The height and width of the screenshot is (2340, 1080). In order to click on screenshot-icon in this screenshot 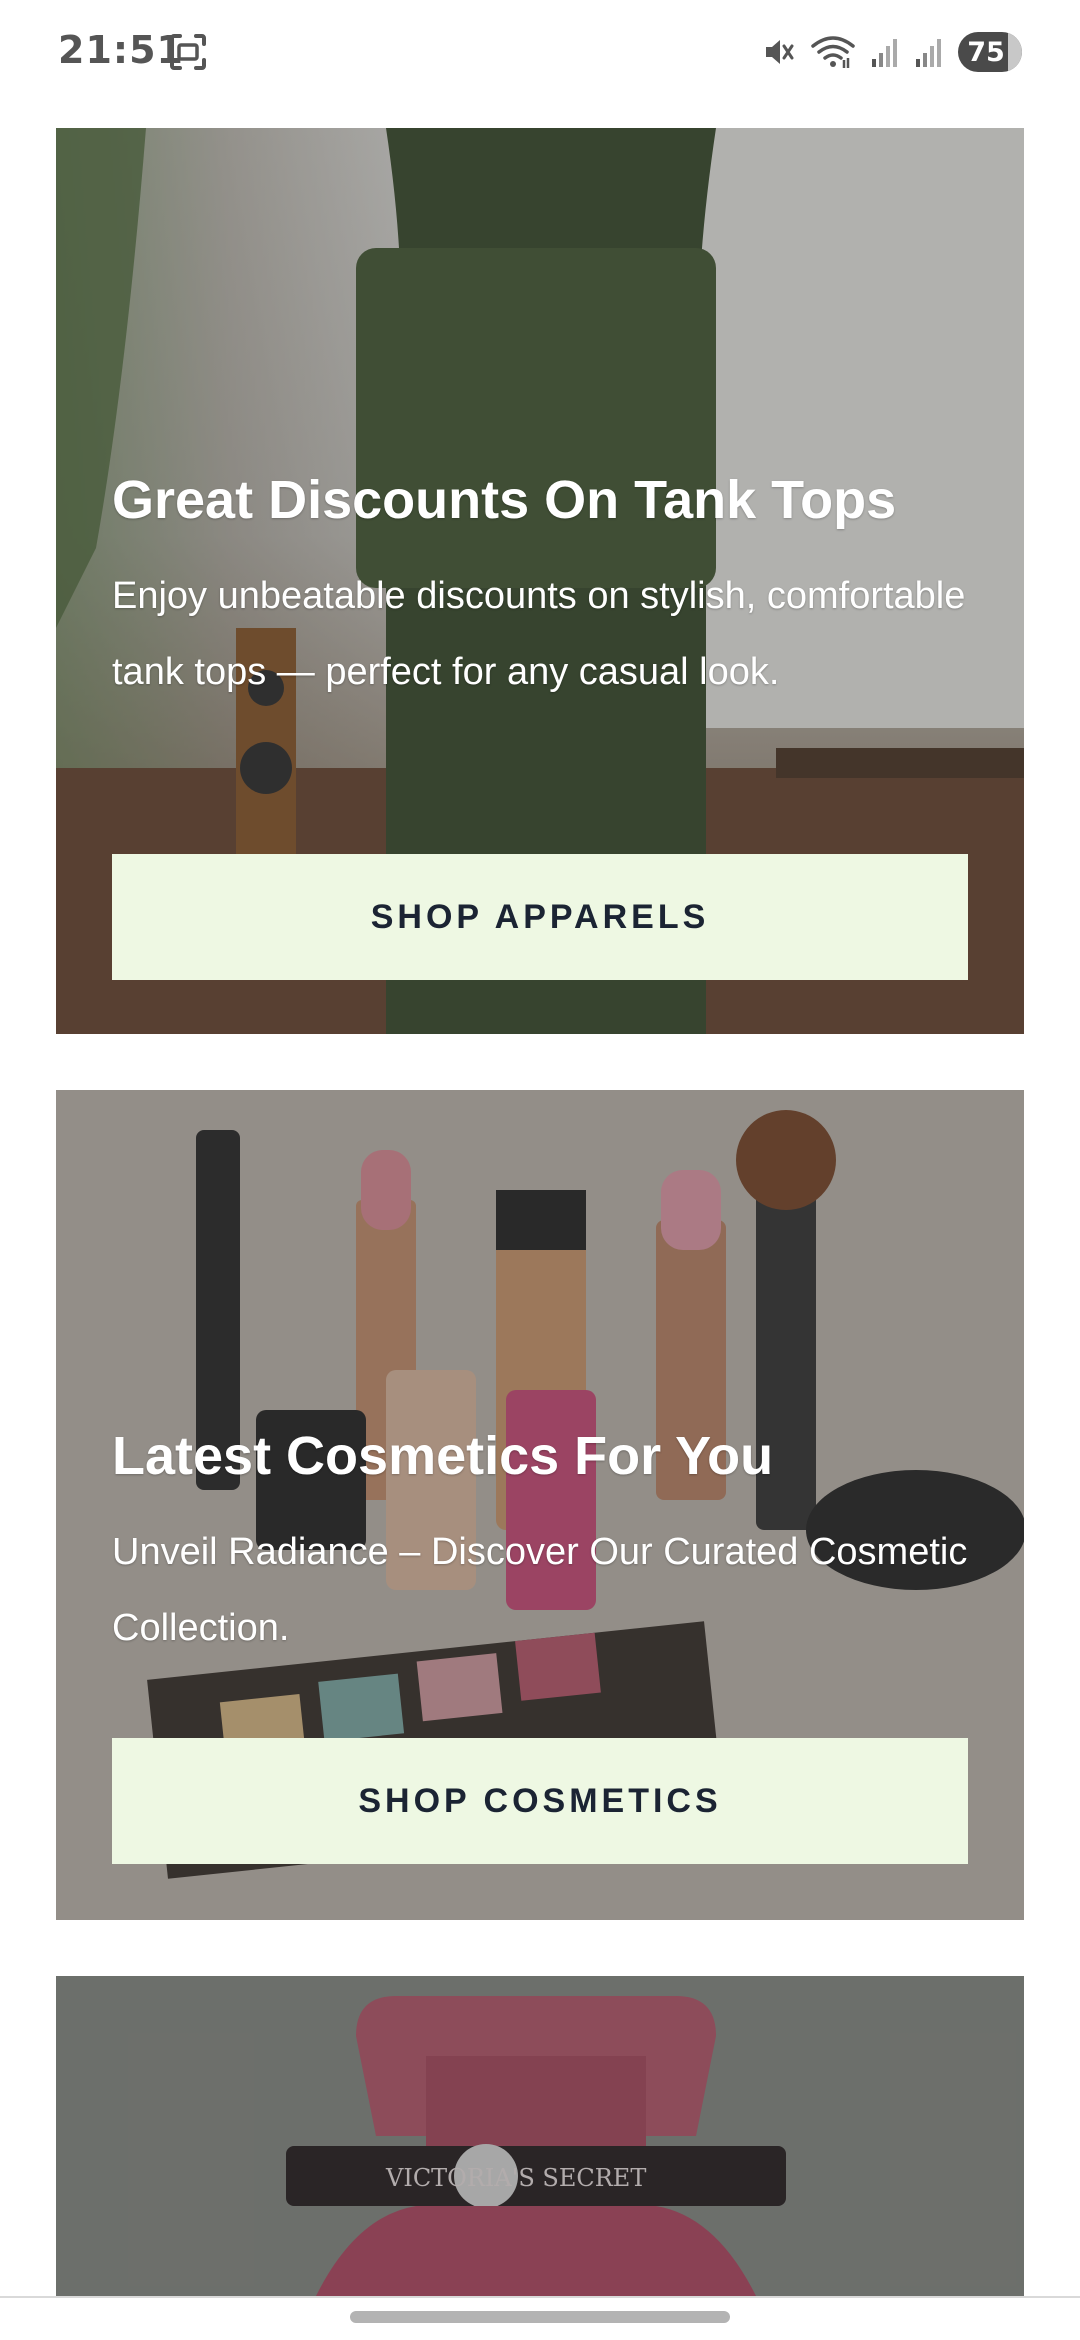, I will do `click(188, 52)`.